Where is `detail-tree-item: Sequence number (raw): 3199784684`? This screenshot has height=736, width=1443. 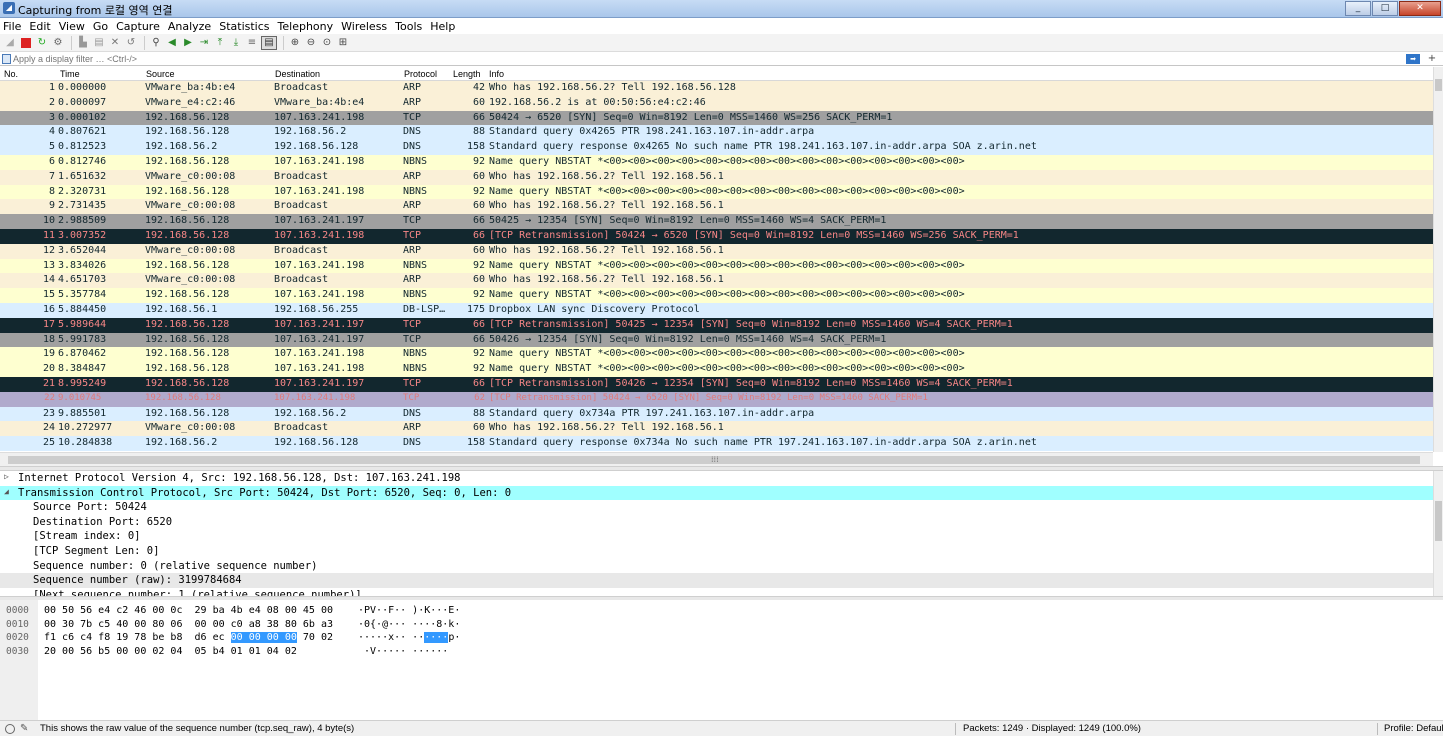
detail-tree-item: Sequence number (raw): 3199784684 is located at coordinates (716, 580).